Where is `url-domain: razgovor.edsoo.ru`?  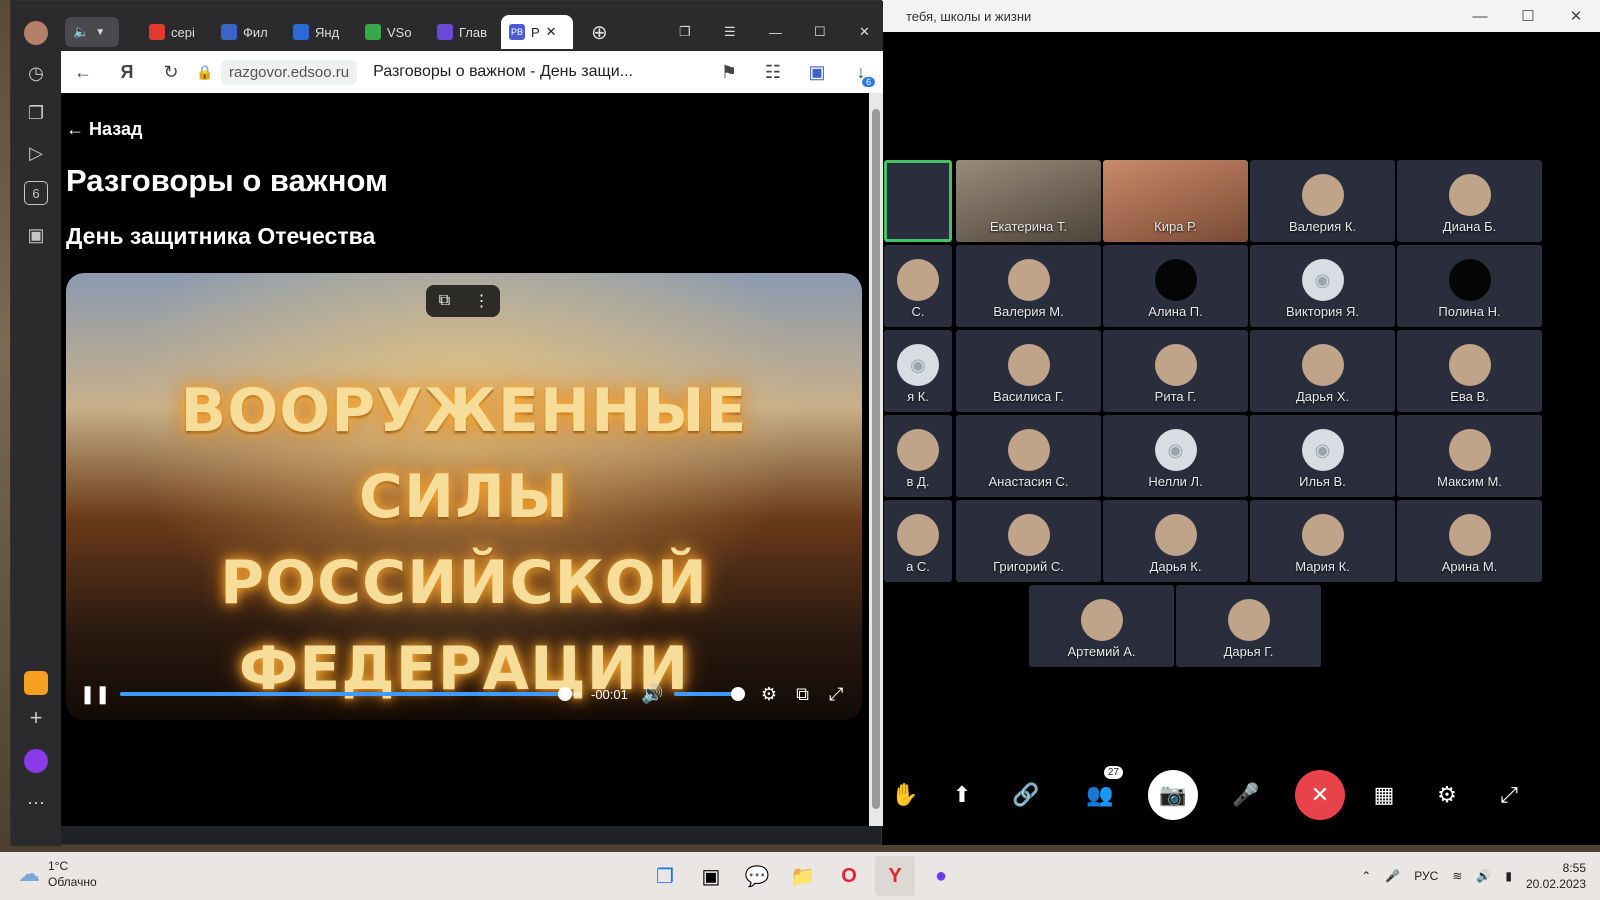 url-domain: razgovor.edsoo.ru is located at coordinates (289, 72).